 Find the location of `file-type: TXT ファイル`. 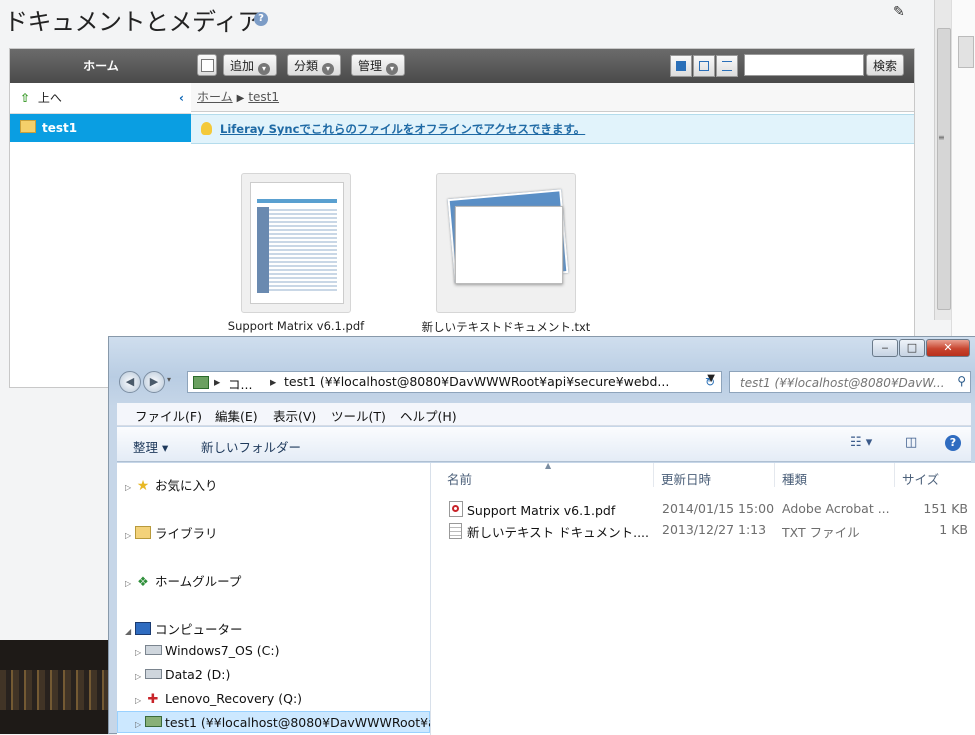

file-type: TXT ファイル is located at coordinates (821, 532).